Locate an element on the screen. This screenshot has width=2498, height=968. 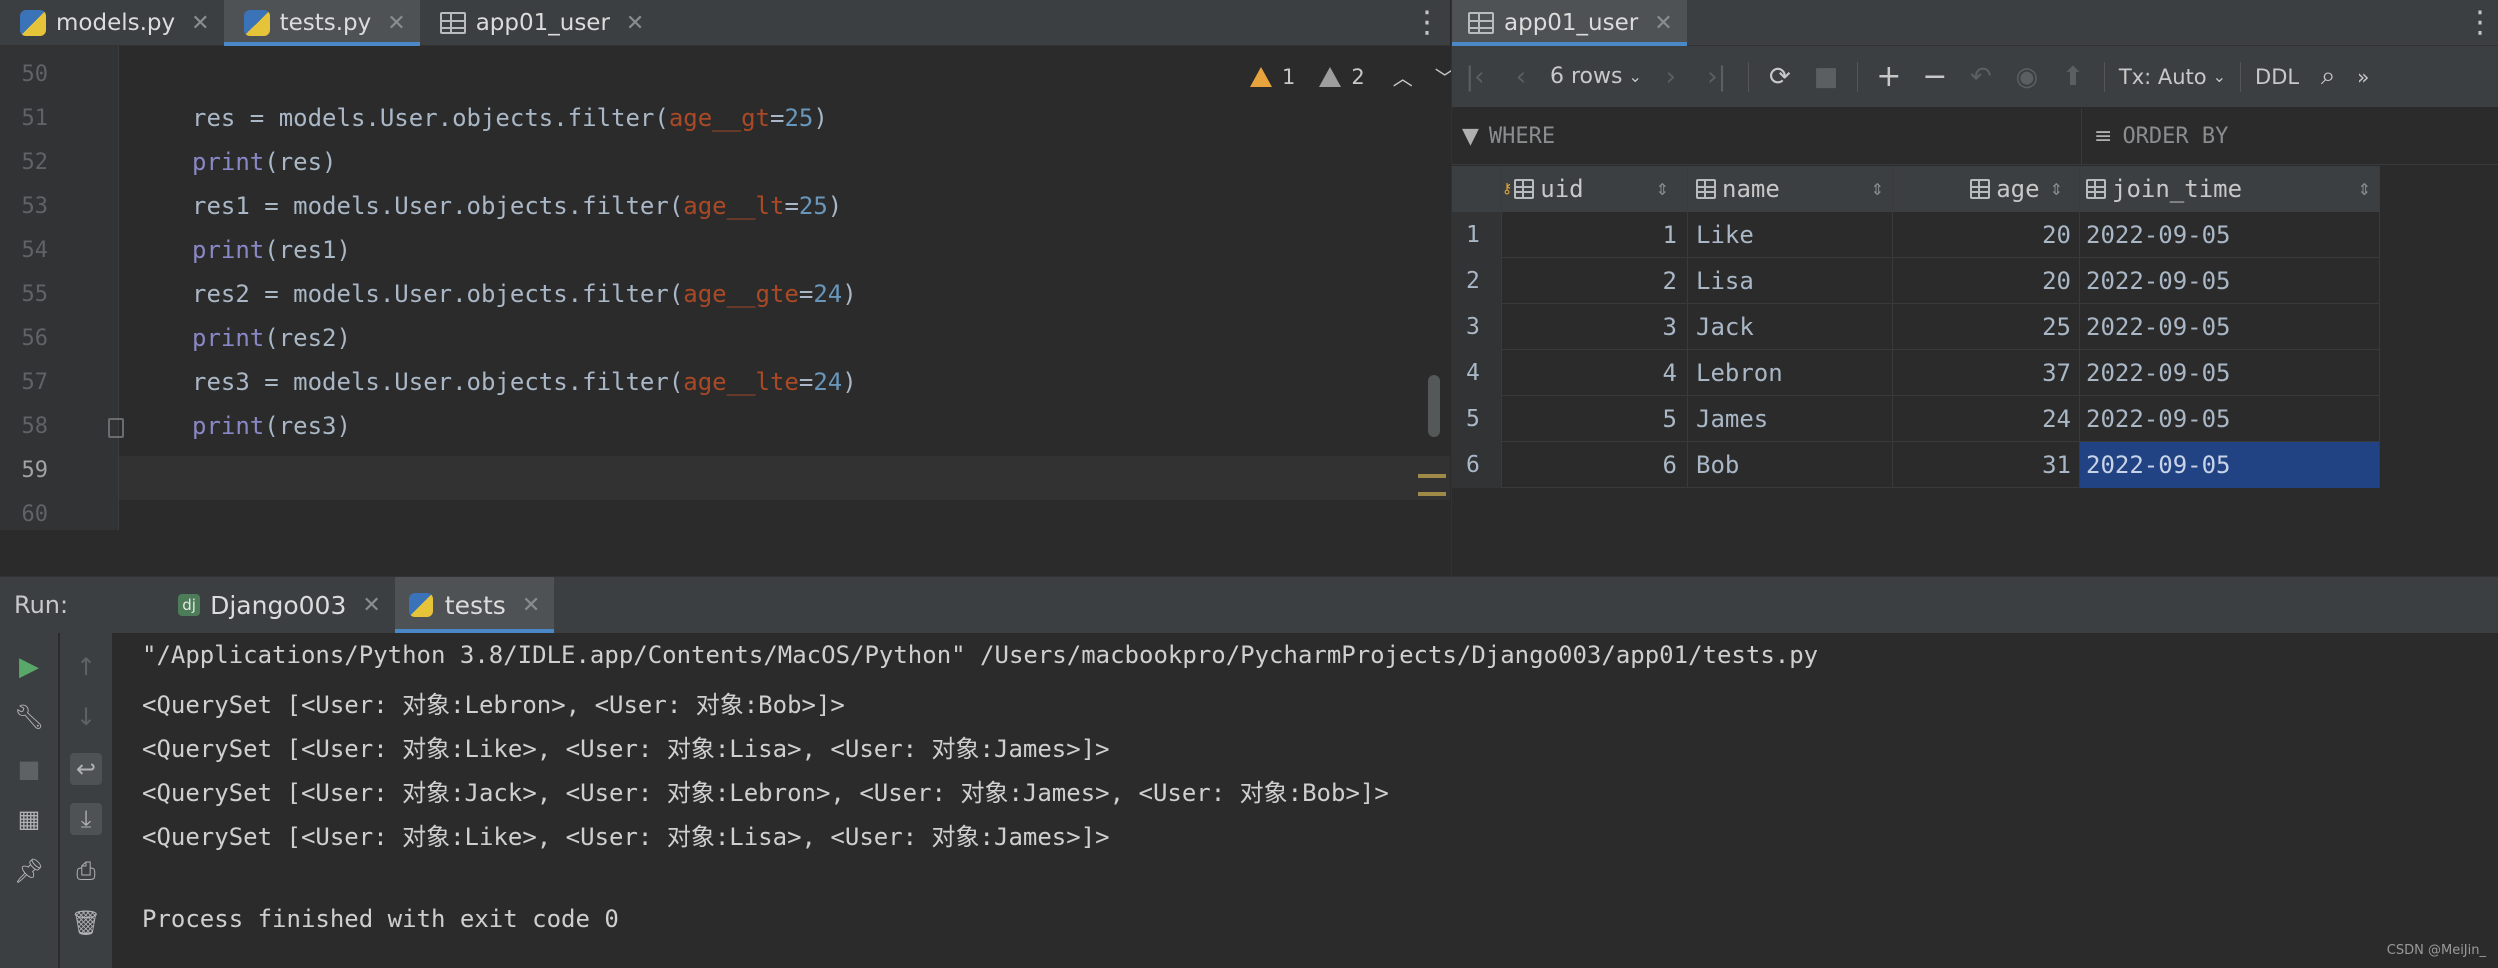
editor-scrollbar is located at coordinates (1434, 406).